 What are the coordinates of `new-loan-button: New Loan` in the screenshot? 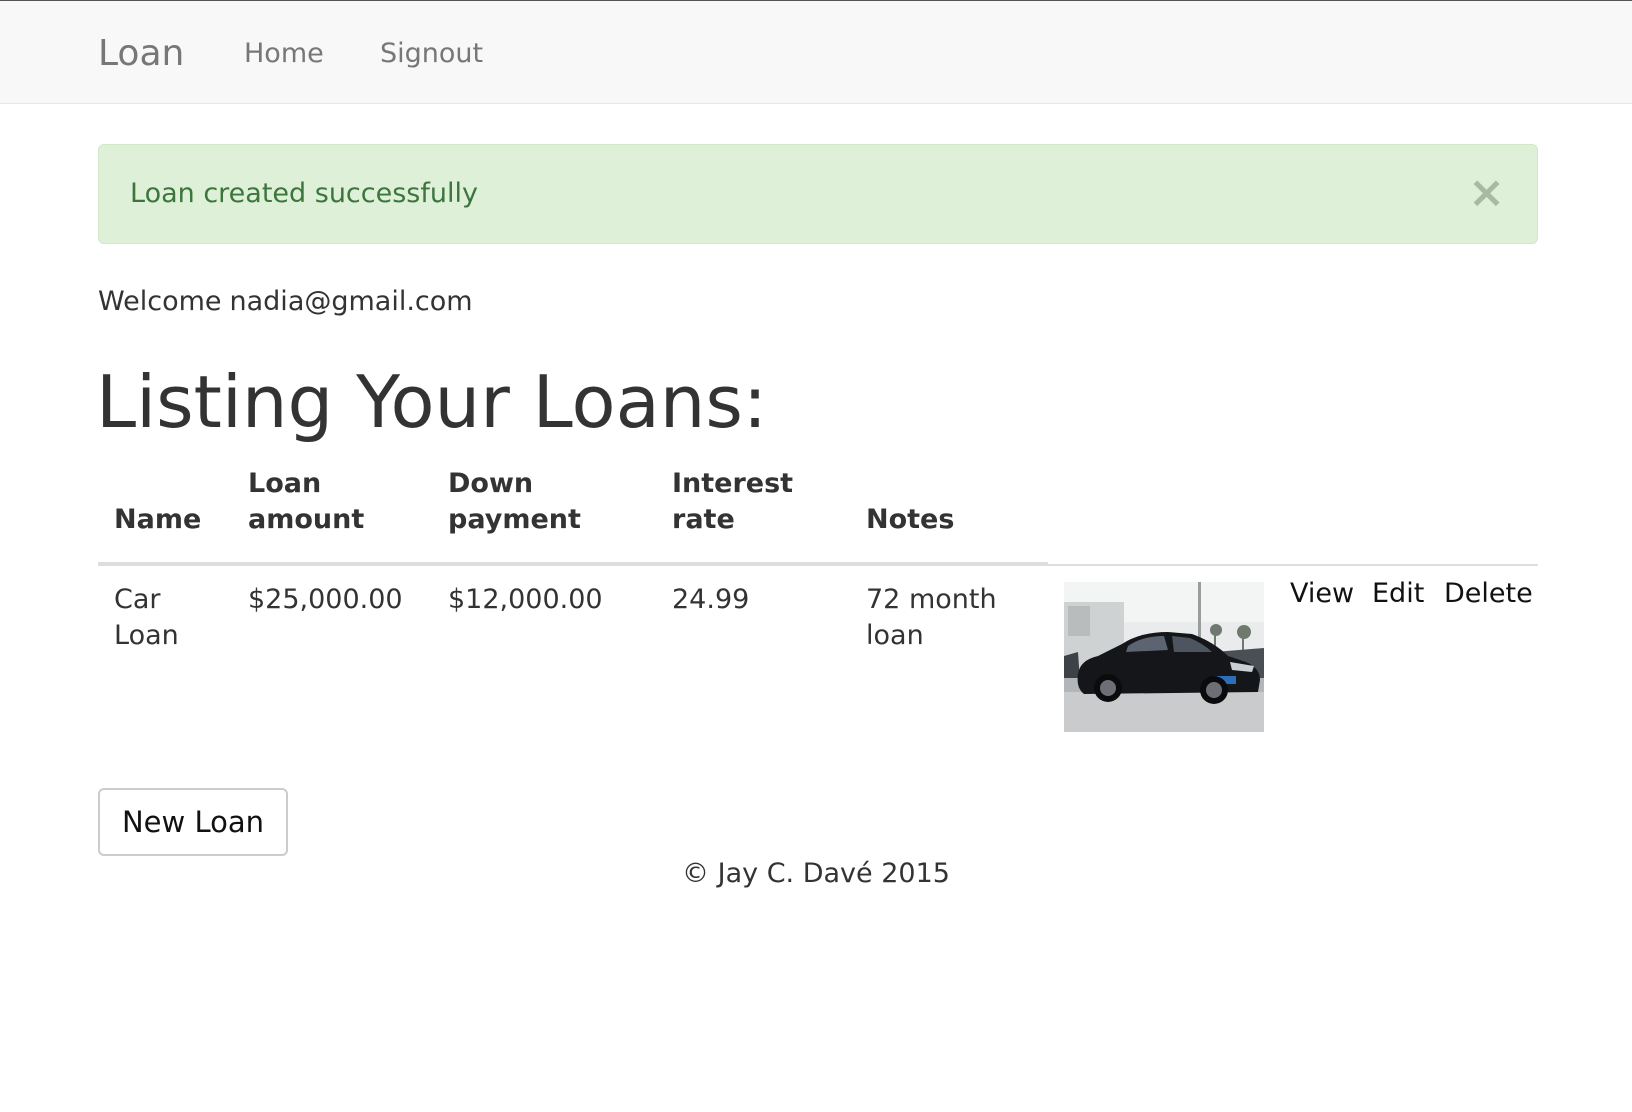 It's located at (193, 822).